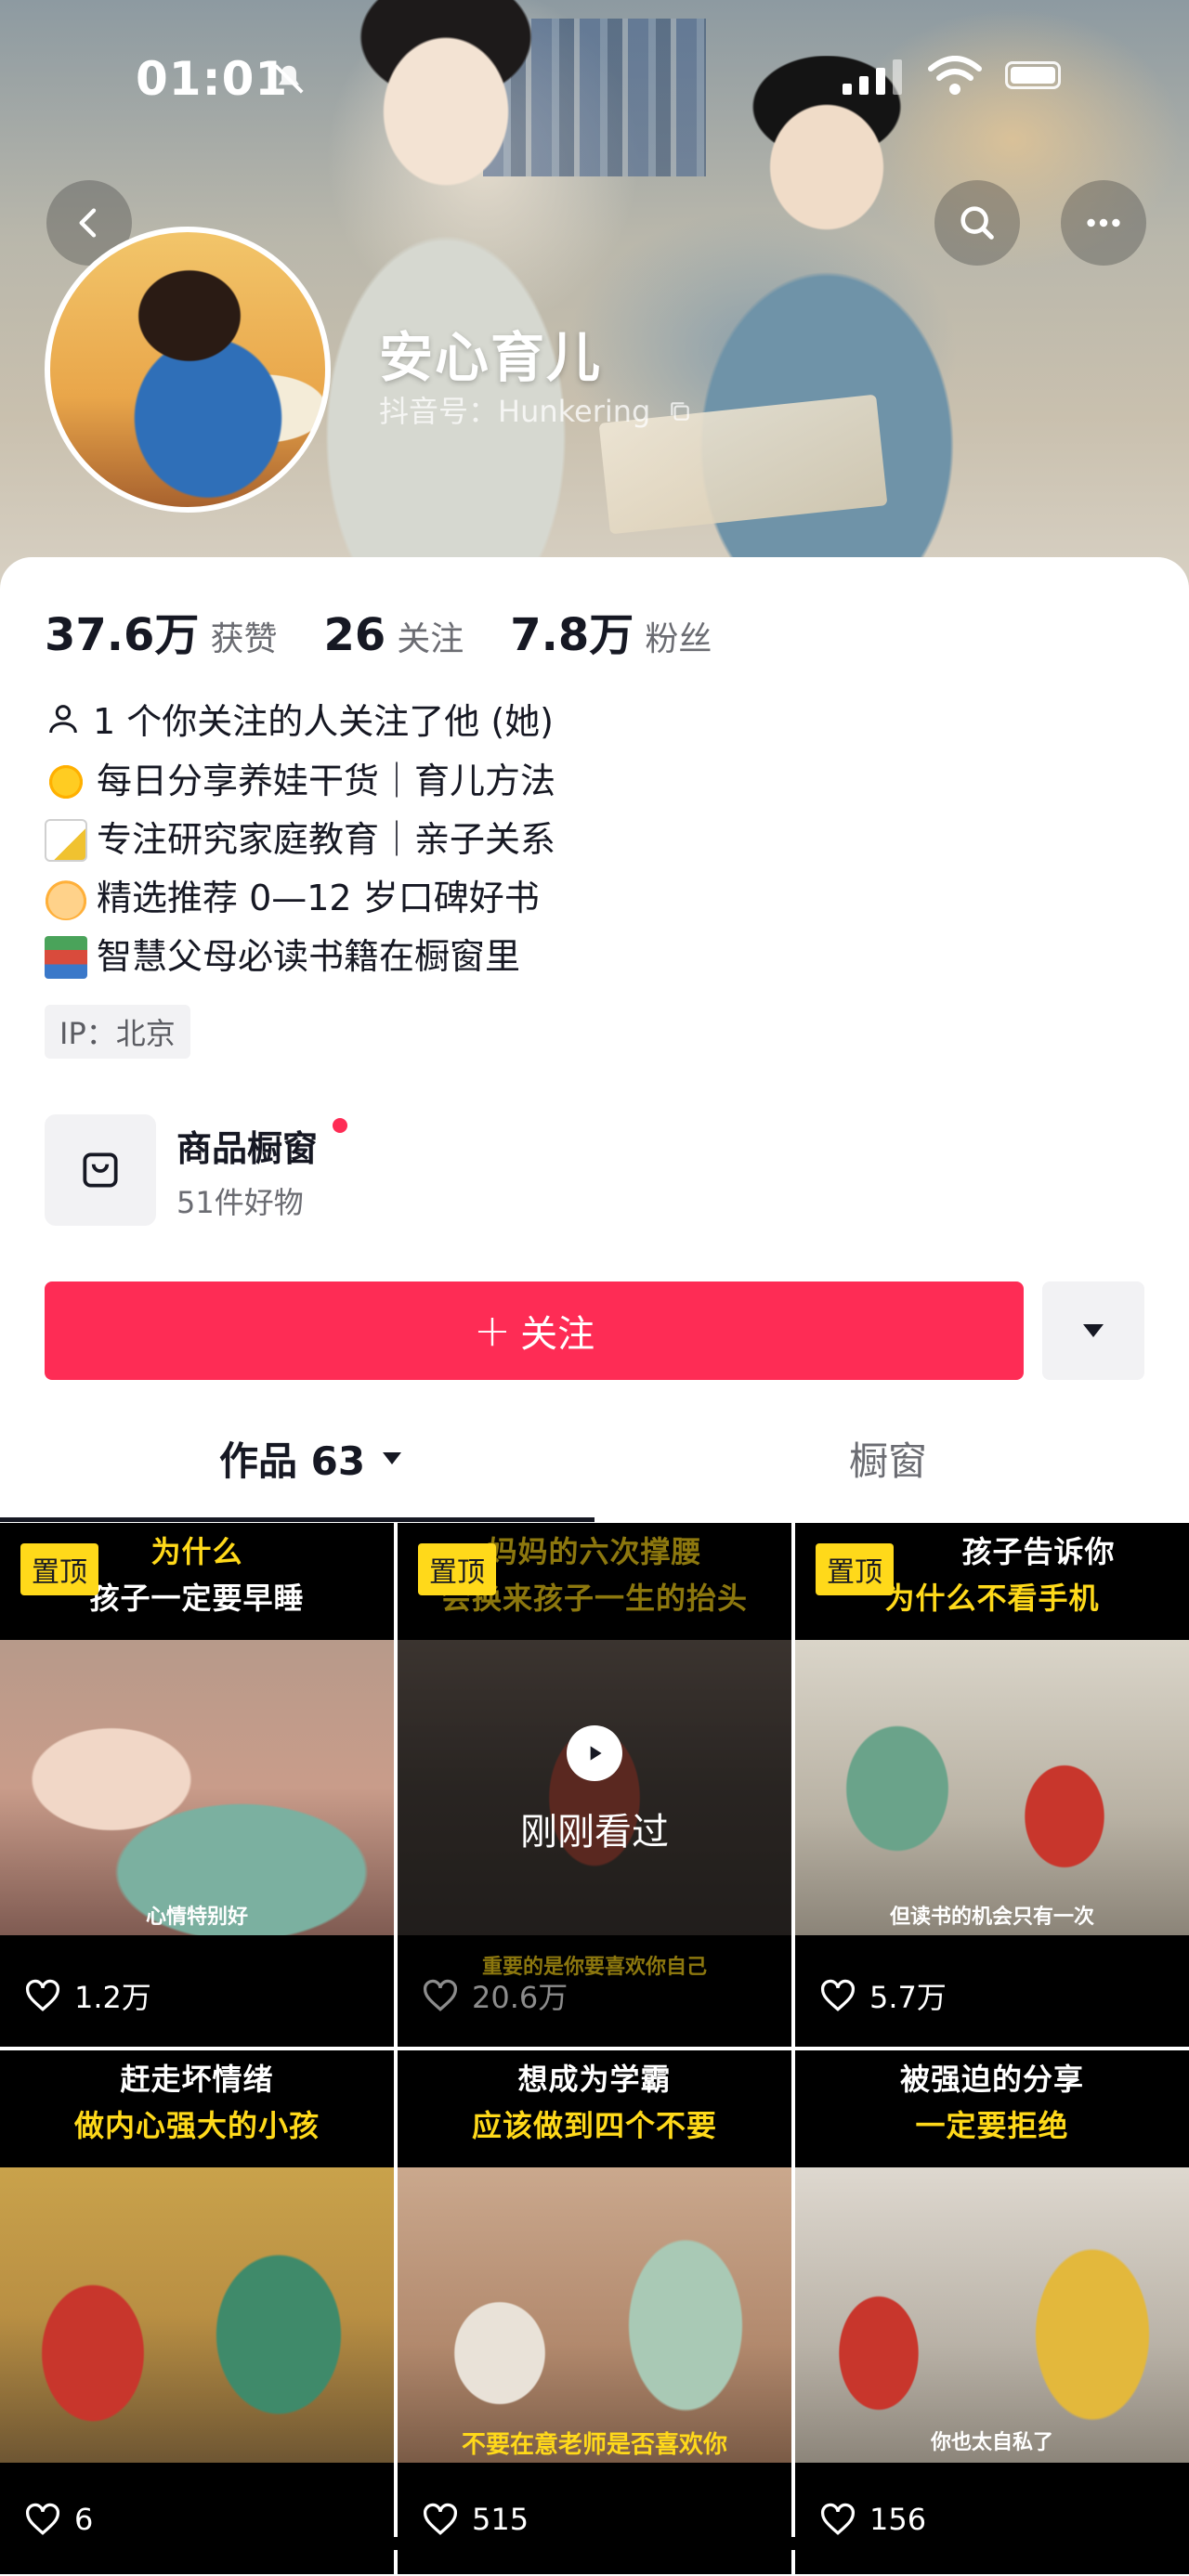  I want to click on shopping-bag-icon, so click(100, 1170).